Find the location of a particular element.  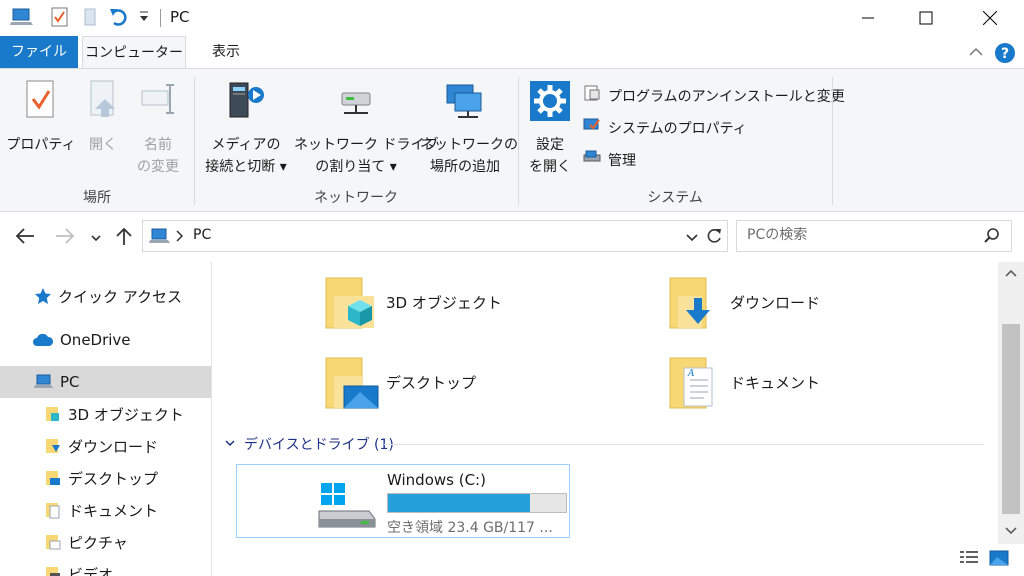

breadcrumb-pc: PC is located at coordinates (202, 235).